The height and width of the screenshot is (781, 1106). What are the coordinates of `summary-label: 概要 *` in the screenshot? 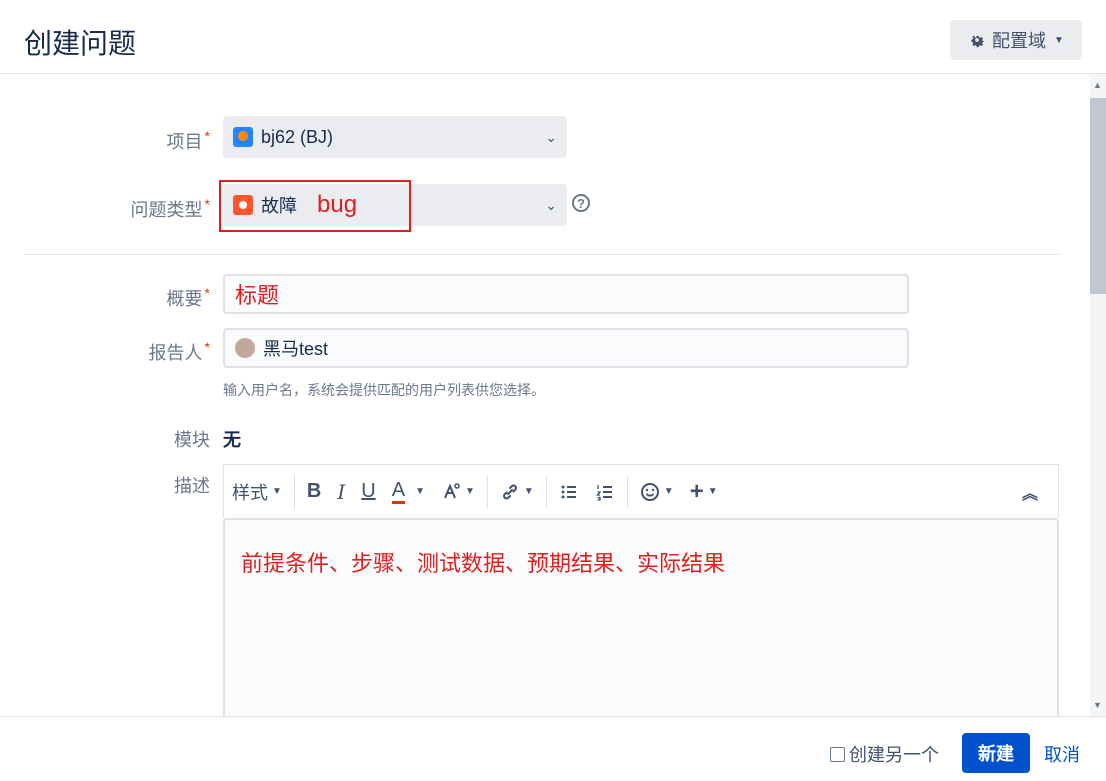 It's located at (188, 297).